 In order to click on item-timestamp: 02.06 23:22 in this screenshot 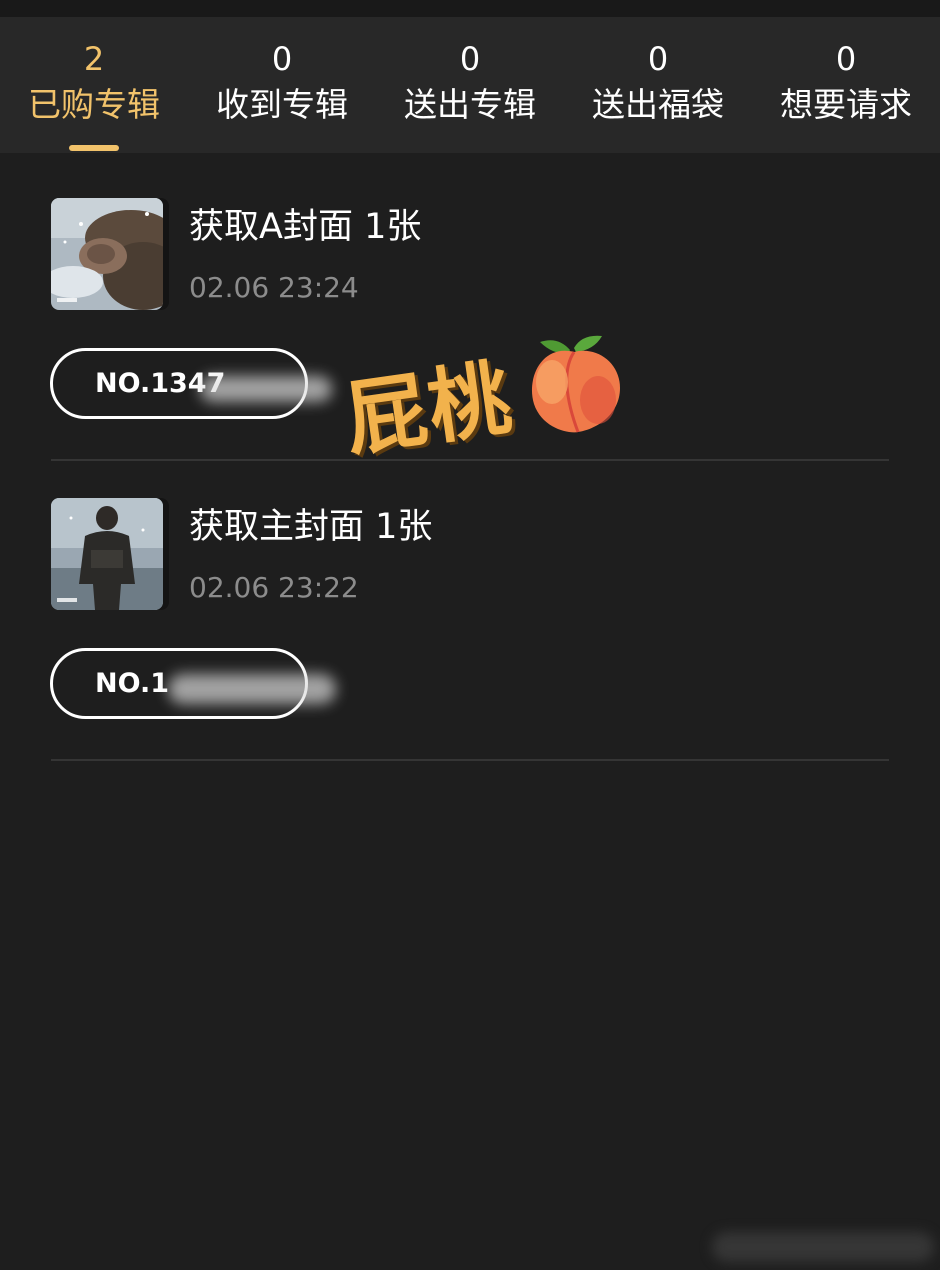, I will do `click(274, 587)`.